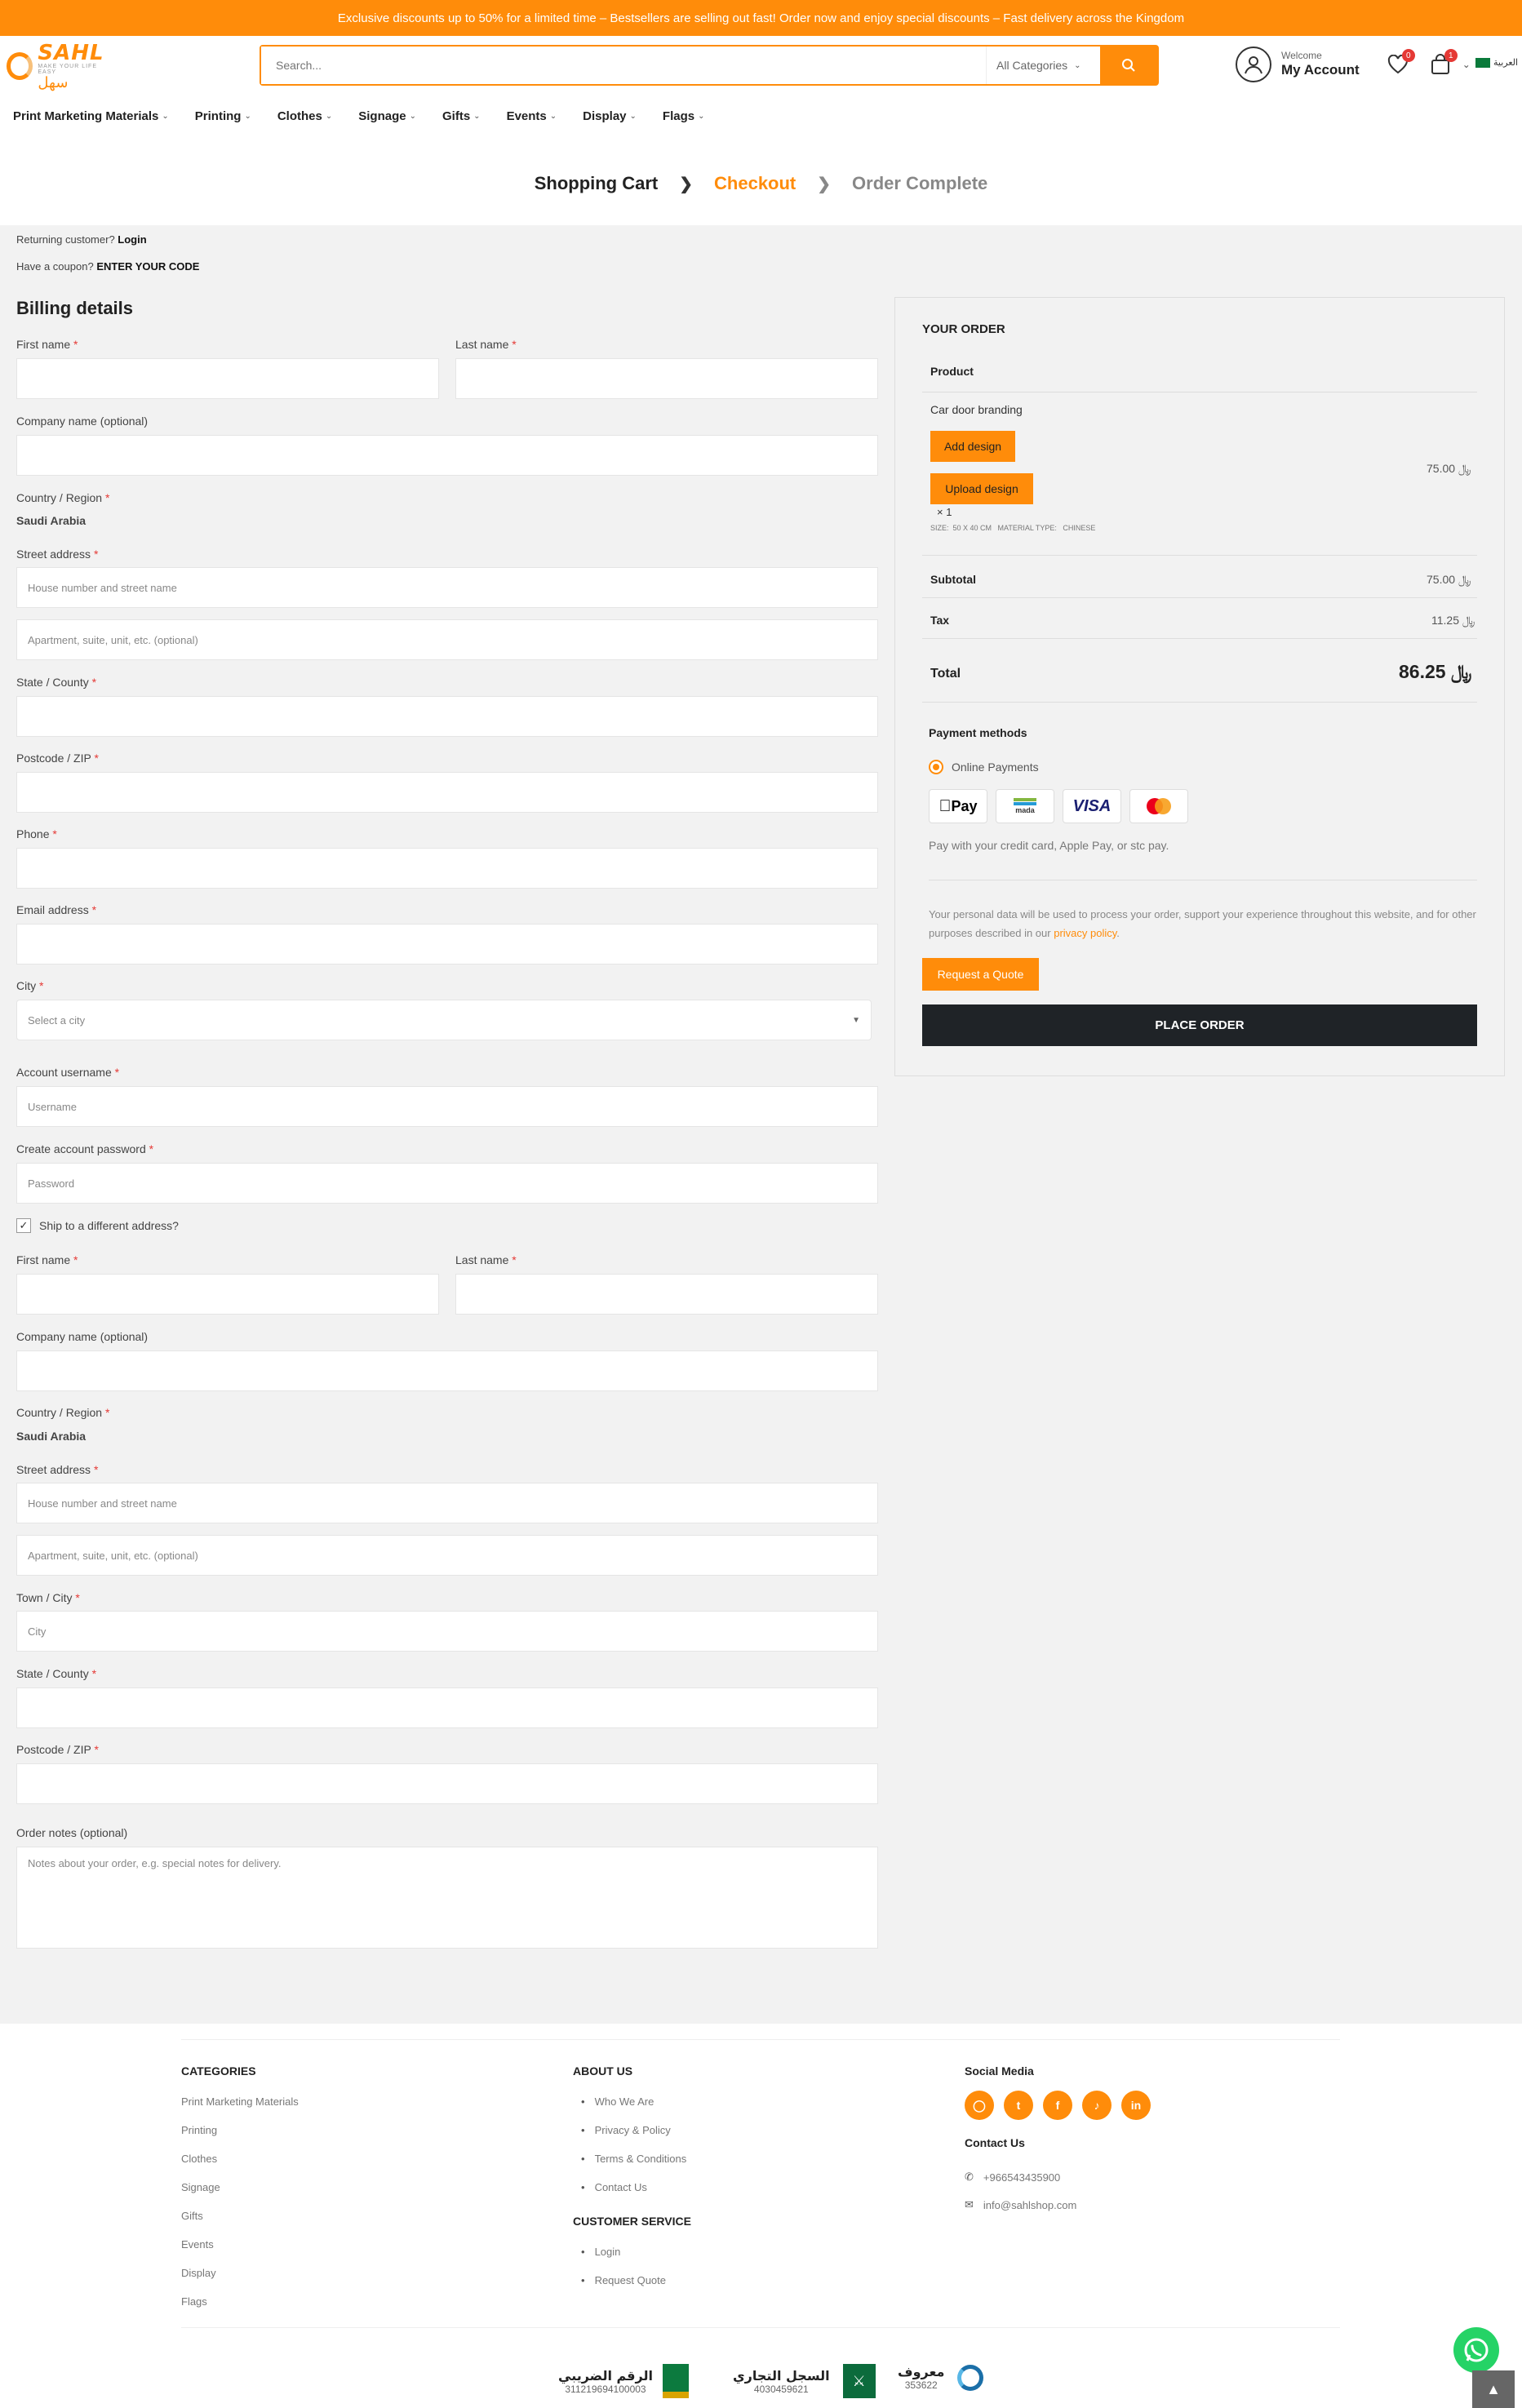 This screenshot has width=1522, height=2408. What do you see at coordinates (447, 1106) in the screenshot?
I see `account-username-input: Username` at bounding box center [447, 1106].